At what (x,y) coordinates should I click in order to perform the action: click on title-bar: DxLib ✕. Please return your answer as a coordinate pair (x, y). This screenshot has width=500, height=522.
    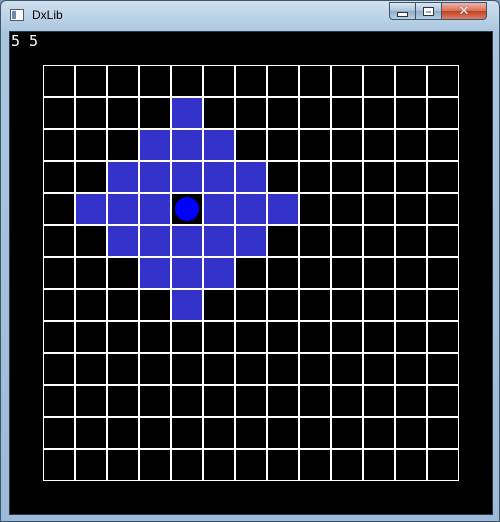
    Looking at the image, I should click on (250, 16).